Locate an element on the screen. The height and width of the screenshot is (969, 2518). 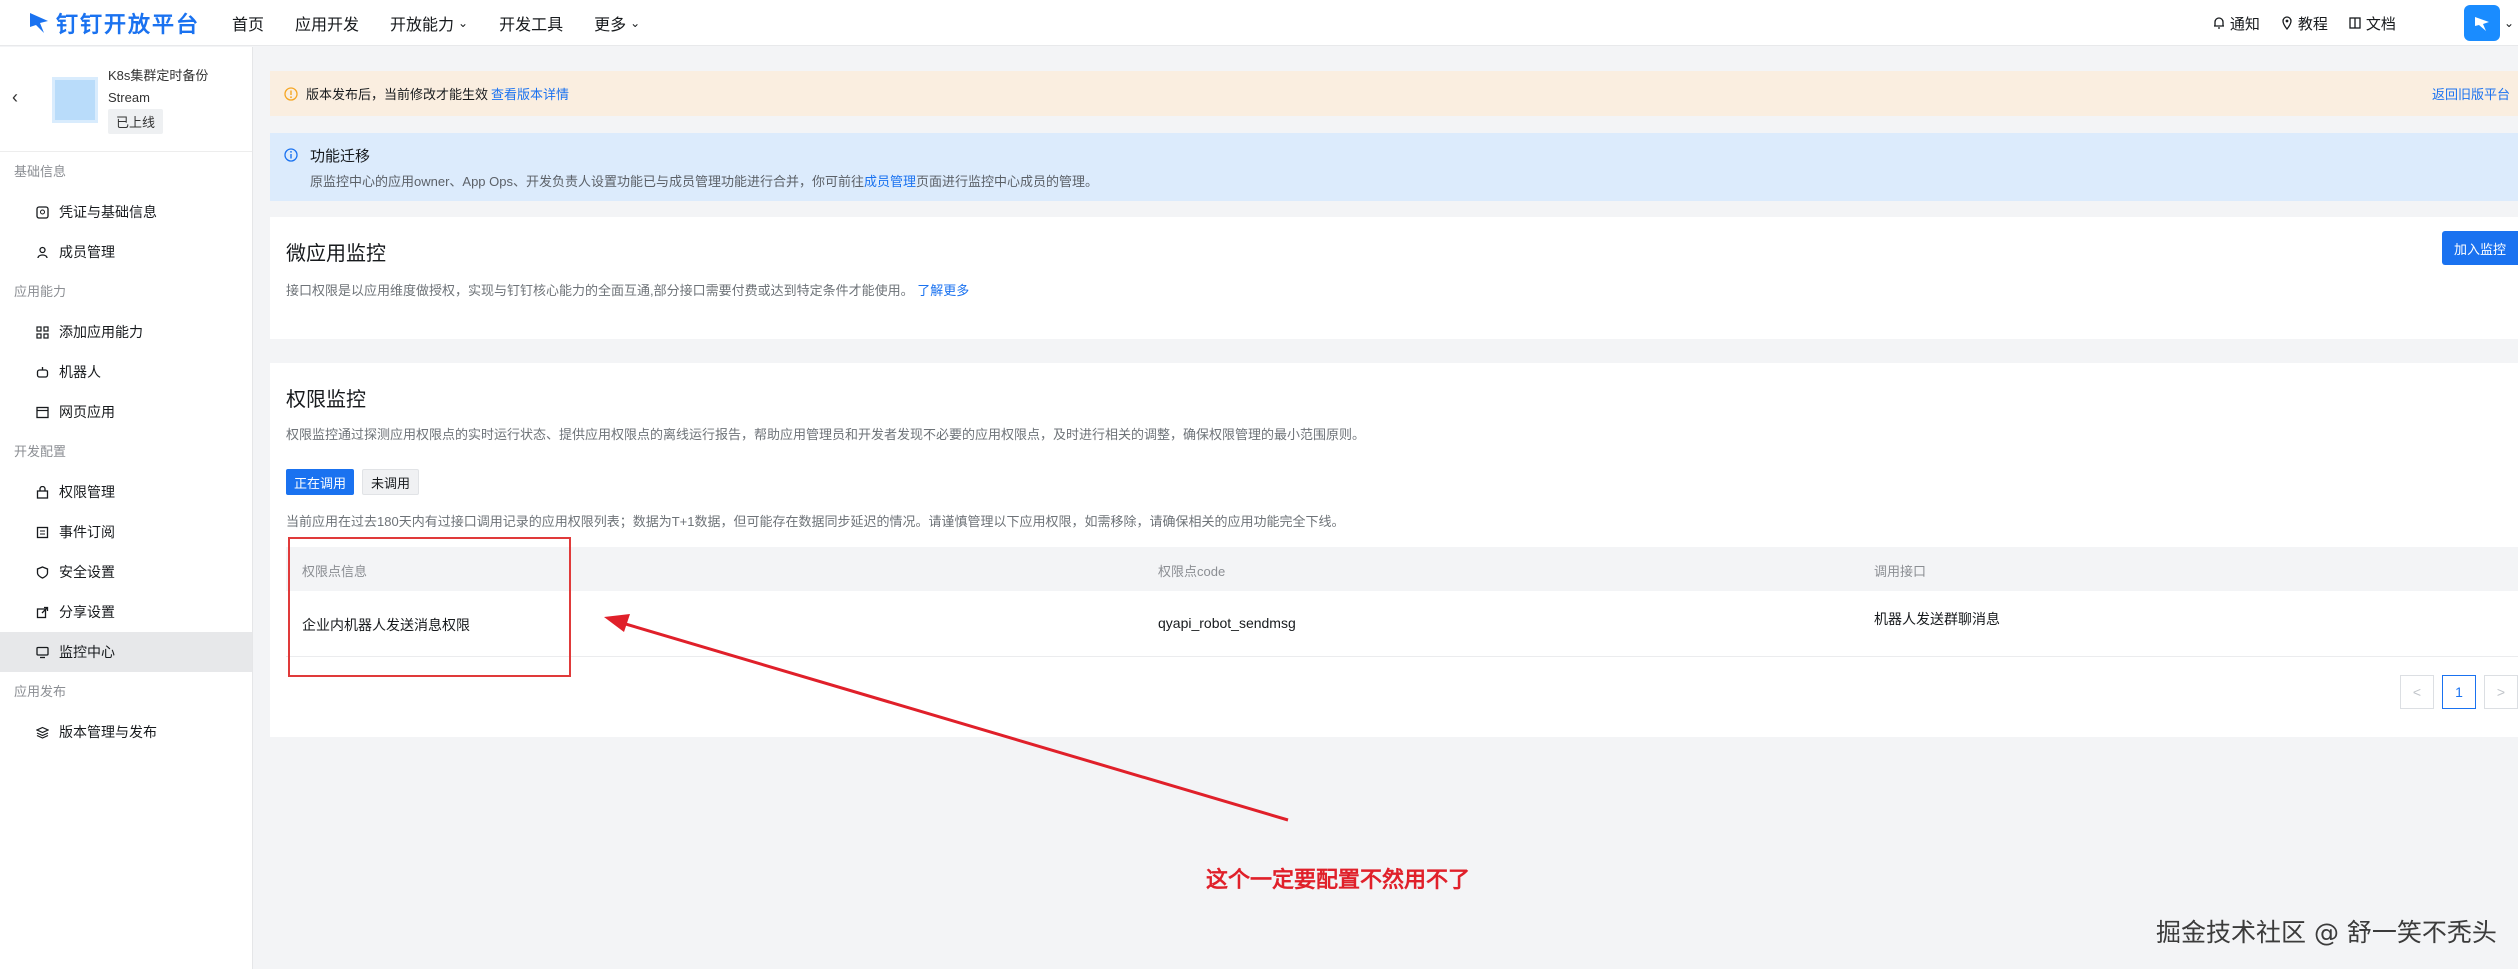
annotation-arrow-icon is located at coordinates (946, 718).